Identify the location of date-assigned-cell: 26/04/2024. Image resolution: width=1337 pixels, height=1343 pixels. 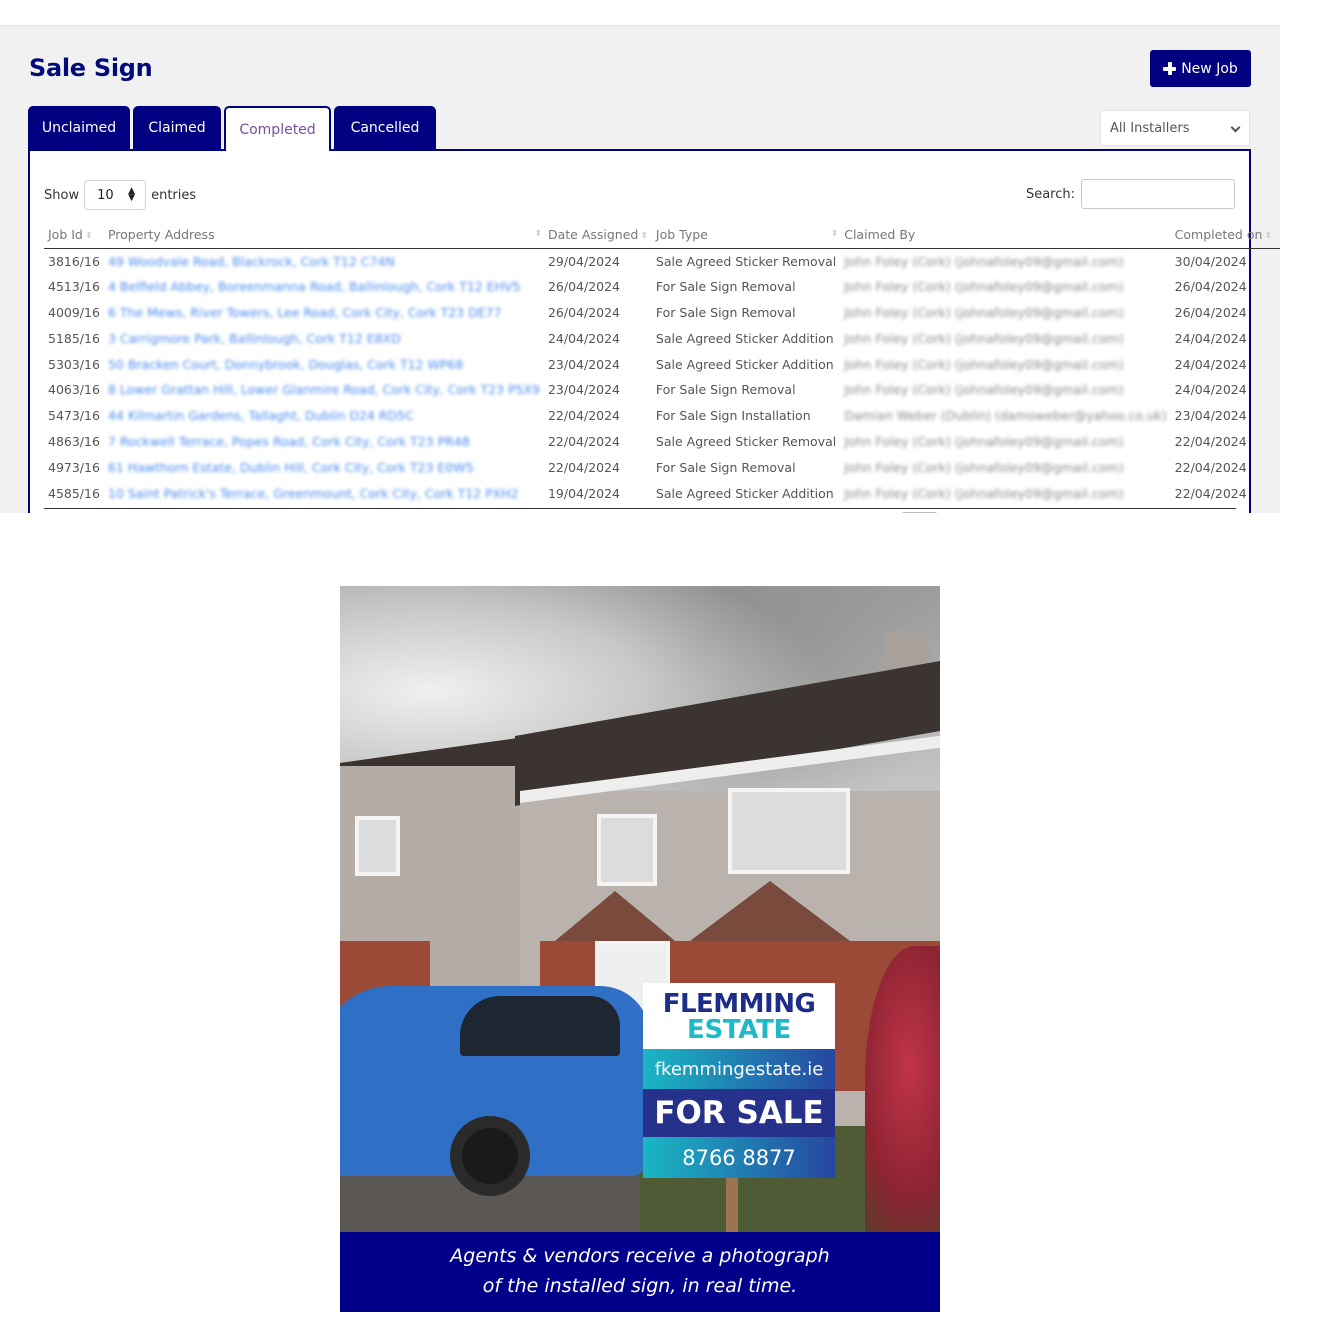
(584, 312).